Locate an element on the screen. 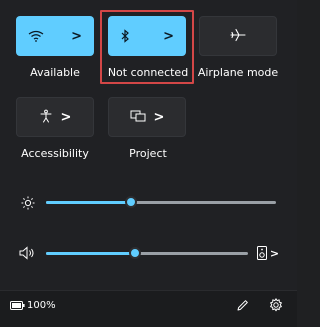  selection-highlight is located at coordinates (147, 47).